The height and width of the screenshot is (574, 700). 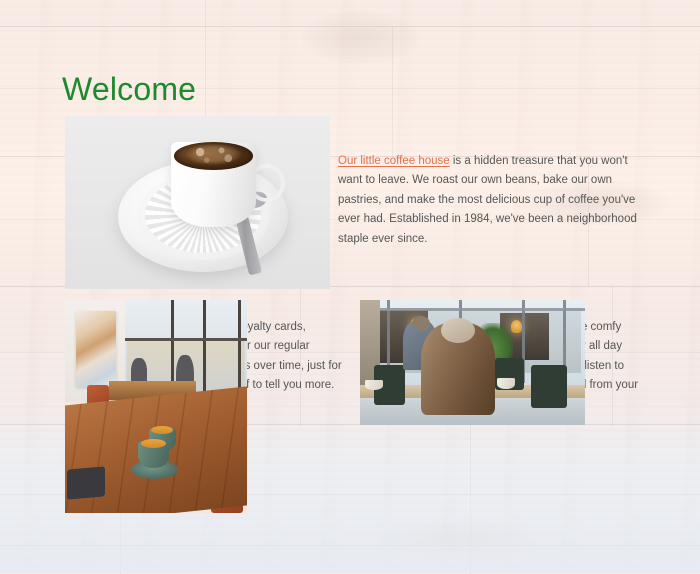 What do you see at coordinates (86, 483) in the screenshot?
I see `phone-on-table-shape` at bounding box center [86, 483].